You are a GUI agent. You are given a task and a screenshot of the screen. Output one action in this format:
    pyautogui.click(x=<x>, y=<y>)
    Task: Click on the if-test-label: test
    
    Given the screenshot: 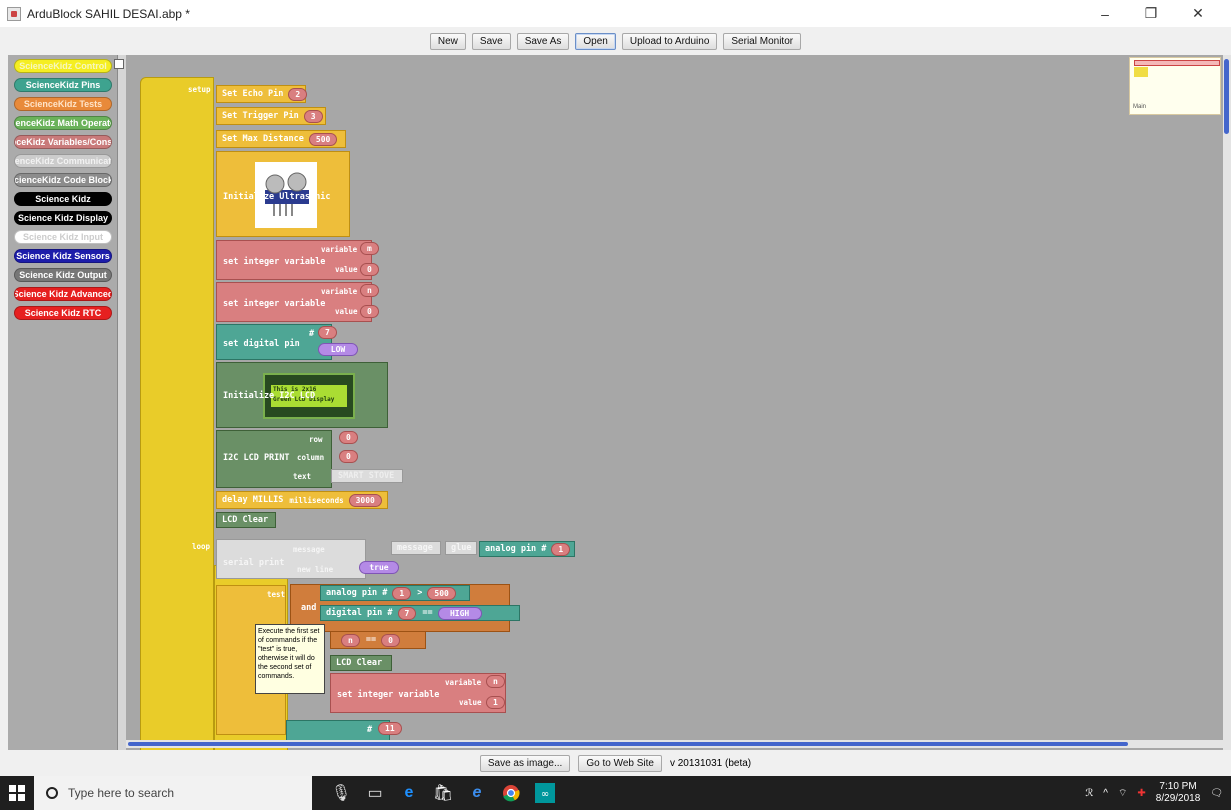 What is the action you would take?
    pyautogui.click(x=276, y=594)
    